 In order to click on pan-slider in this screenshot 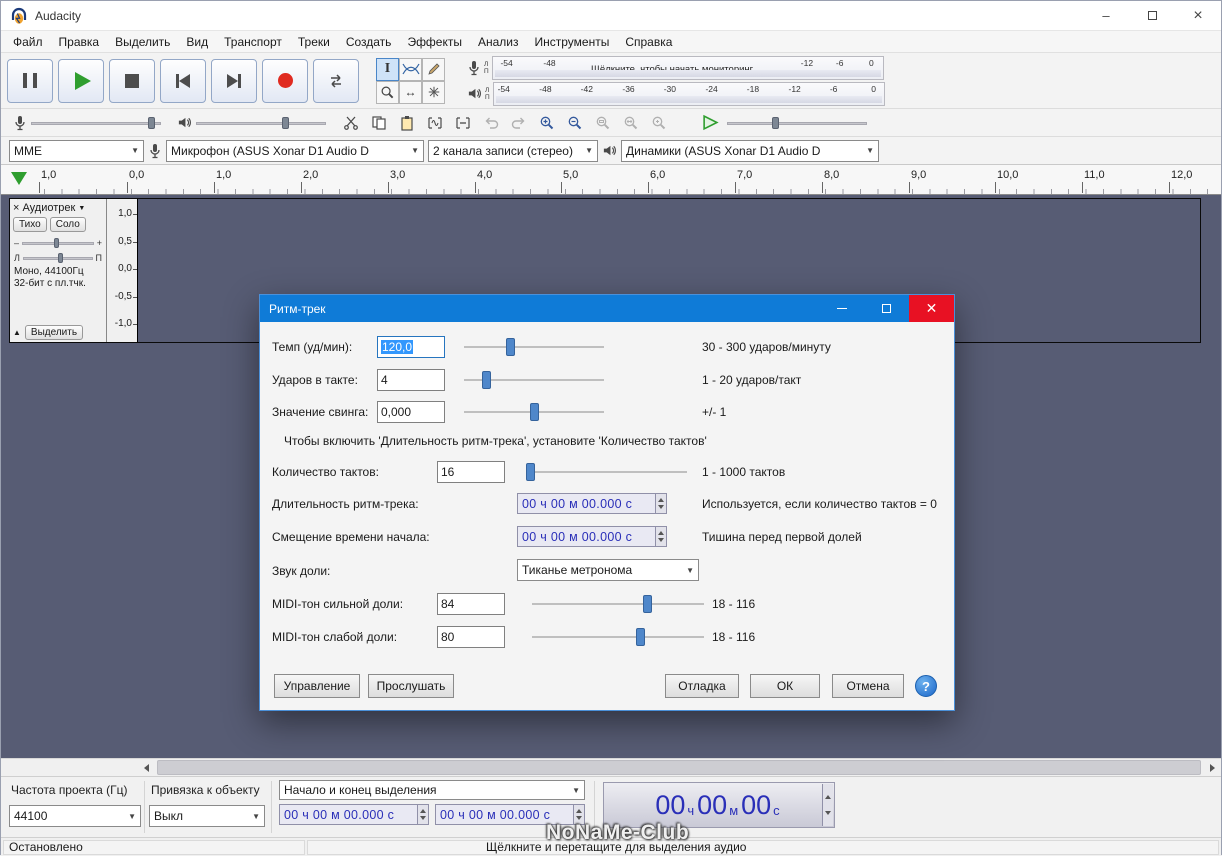, I will do `click(57, 258)`.